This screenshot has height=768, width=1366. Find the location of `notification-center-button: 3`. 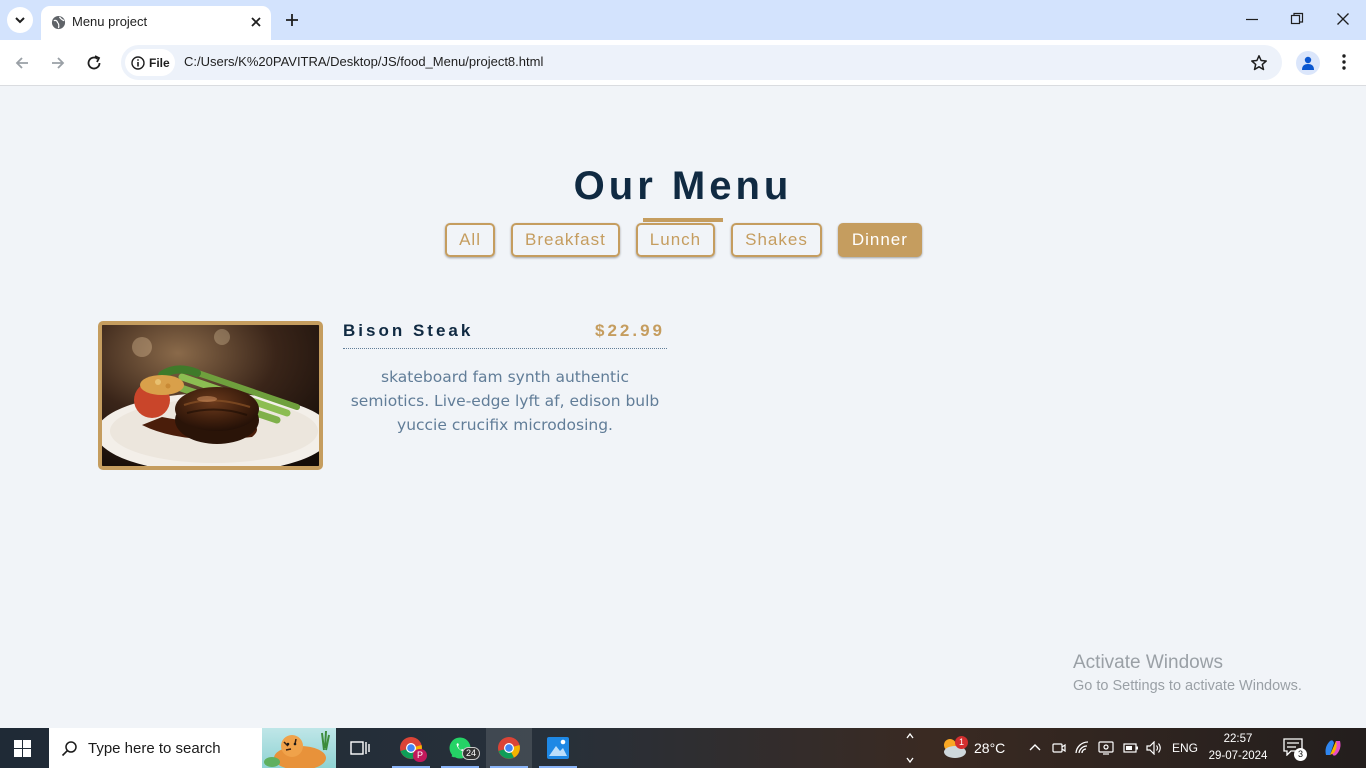

notification-center-button: 3 is located at coordinates (1295, 749).